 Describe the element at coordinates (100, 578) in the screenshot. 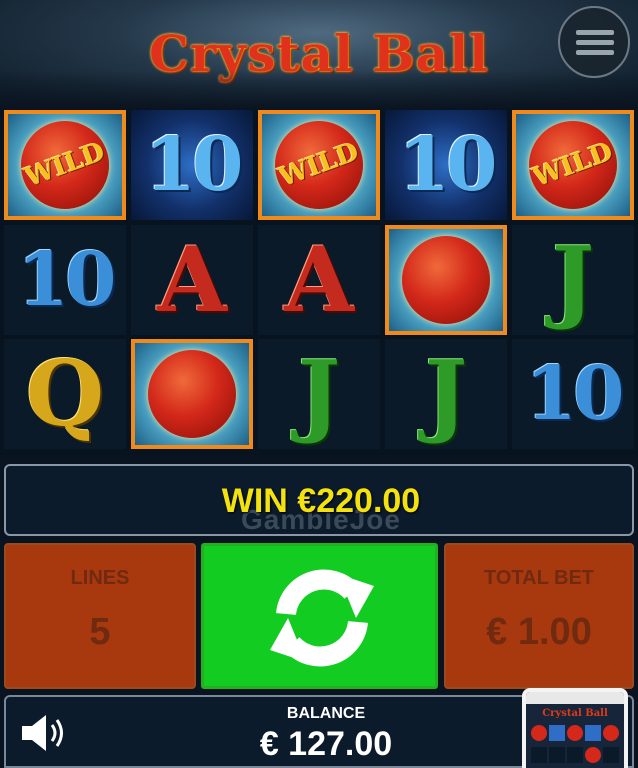

I see `lines-label: LINES` at that location.